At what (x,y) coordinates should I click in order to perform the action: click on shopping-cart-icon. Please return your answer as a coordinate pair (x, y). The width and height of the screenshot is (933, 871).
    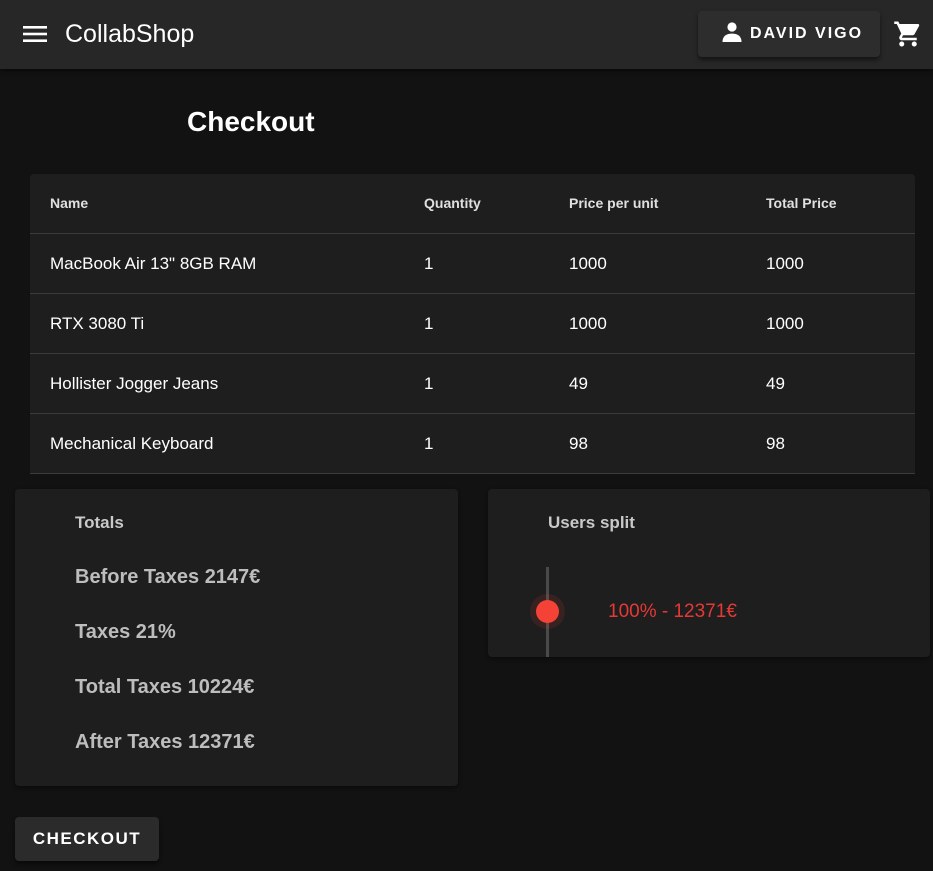
    Looking at the image, I should click on (908, 34).